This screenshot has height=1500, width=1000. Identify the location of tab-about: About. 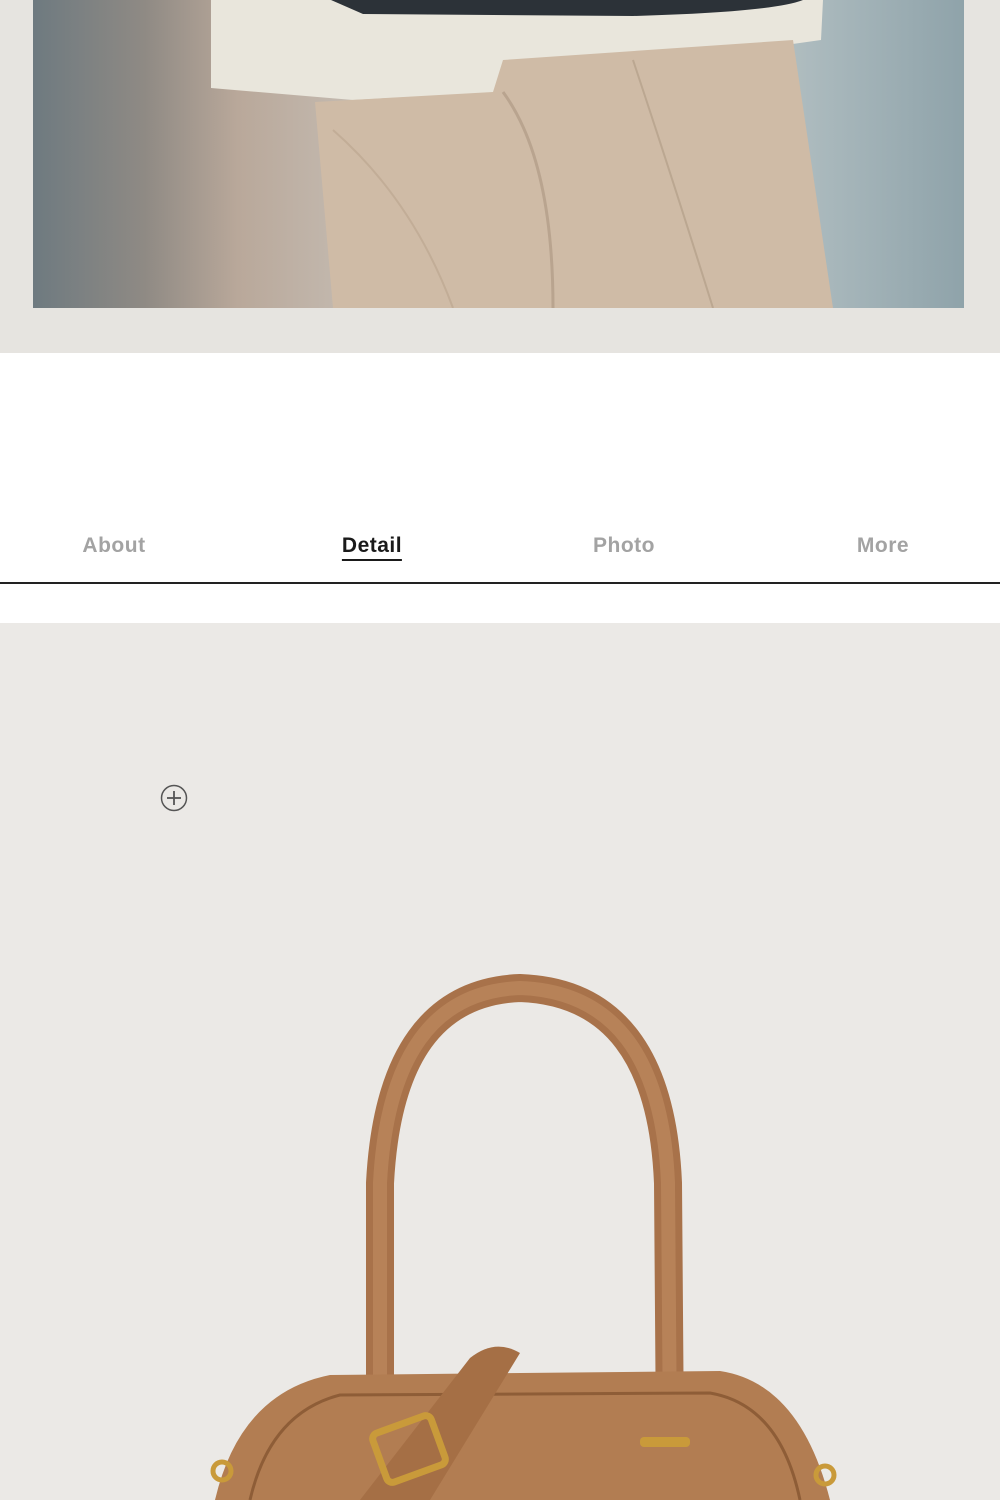
(113, 546).